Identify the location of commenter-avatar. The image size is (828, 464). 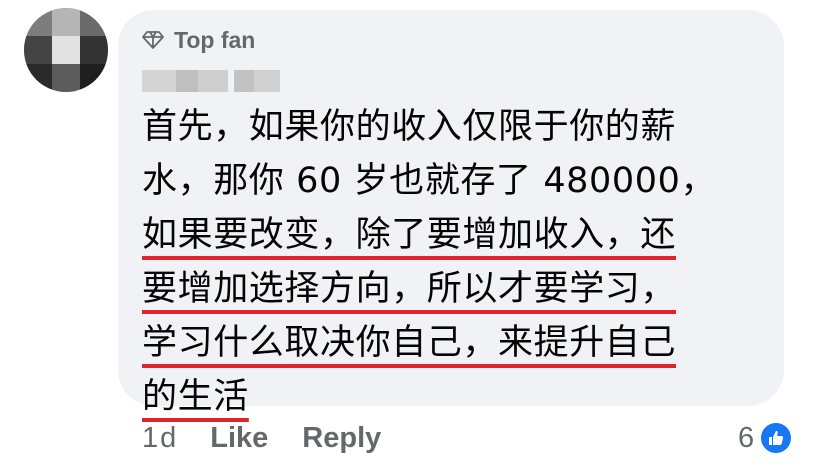
(66, 50).